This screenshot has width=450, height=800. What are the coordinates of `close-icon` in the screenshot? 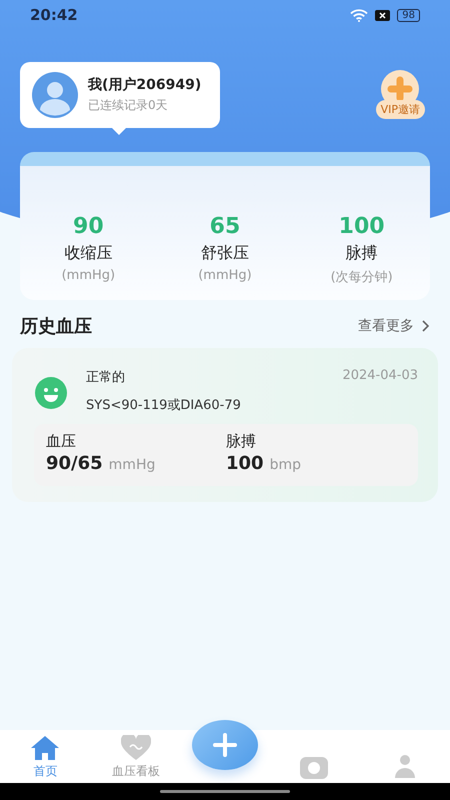 It's located at (382, 15).